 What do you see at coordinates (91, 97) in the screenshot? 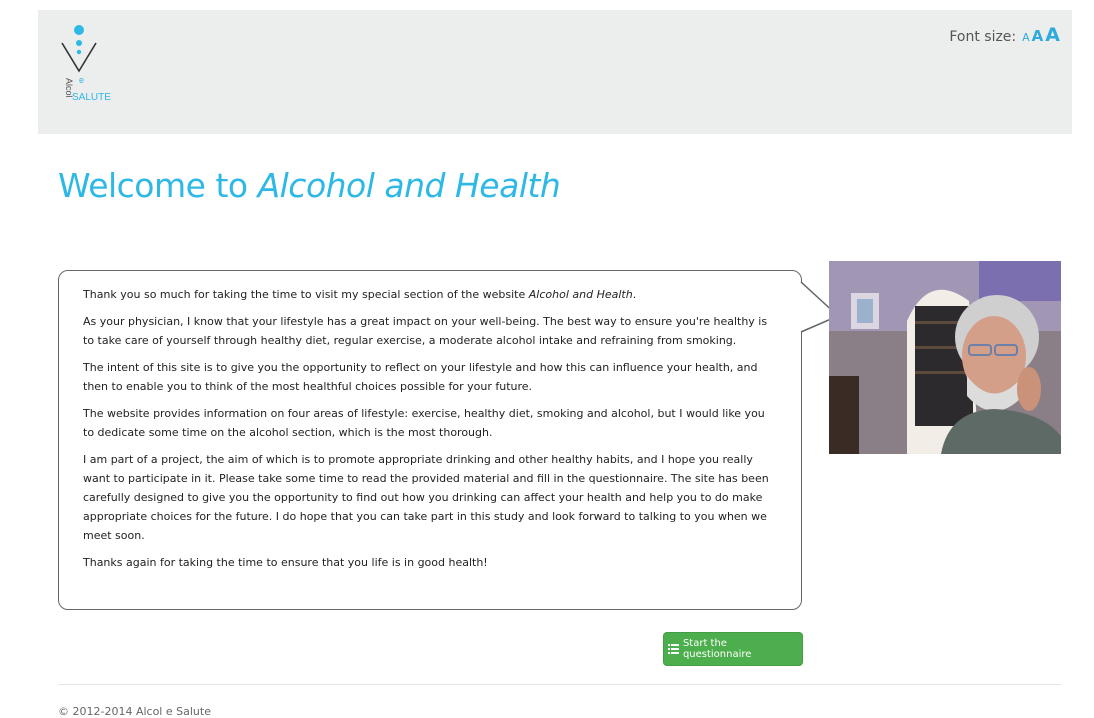
I see `svg-text: SALUTE` at bounding box center [91, 97].